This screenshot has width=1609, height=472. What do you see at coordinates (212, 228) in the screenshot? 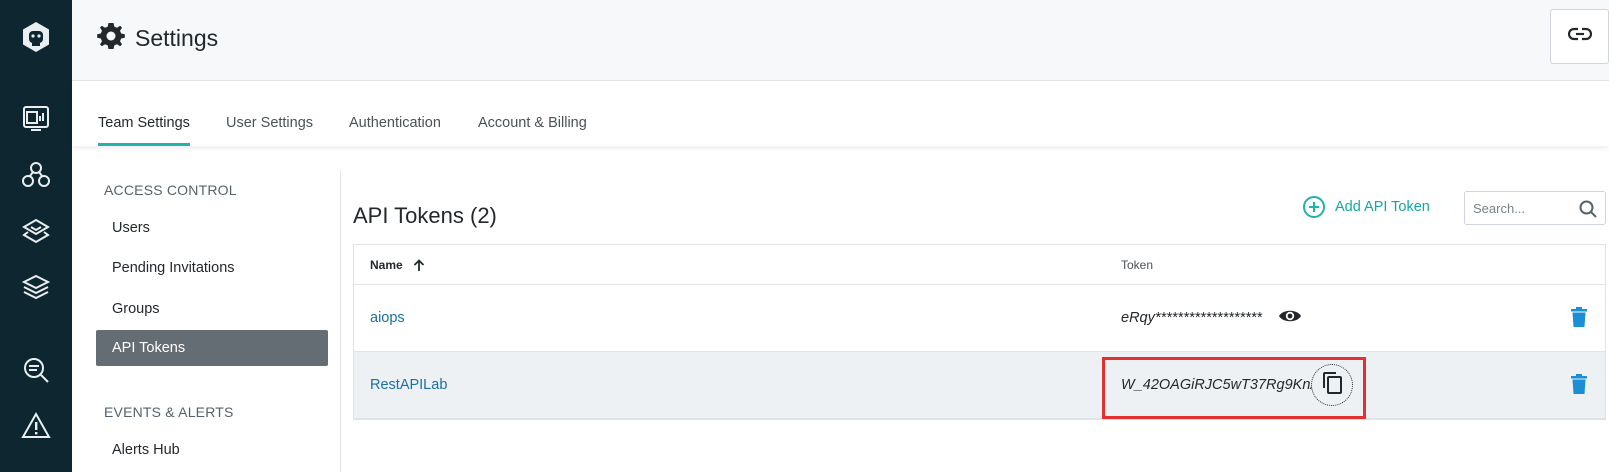
I see `sidebar-item-users: Users` at bounding box center [212, 228].